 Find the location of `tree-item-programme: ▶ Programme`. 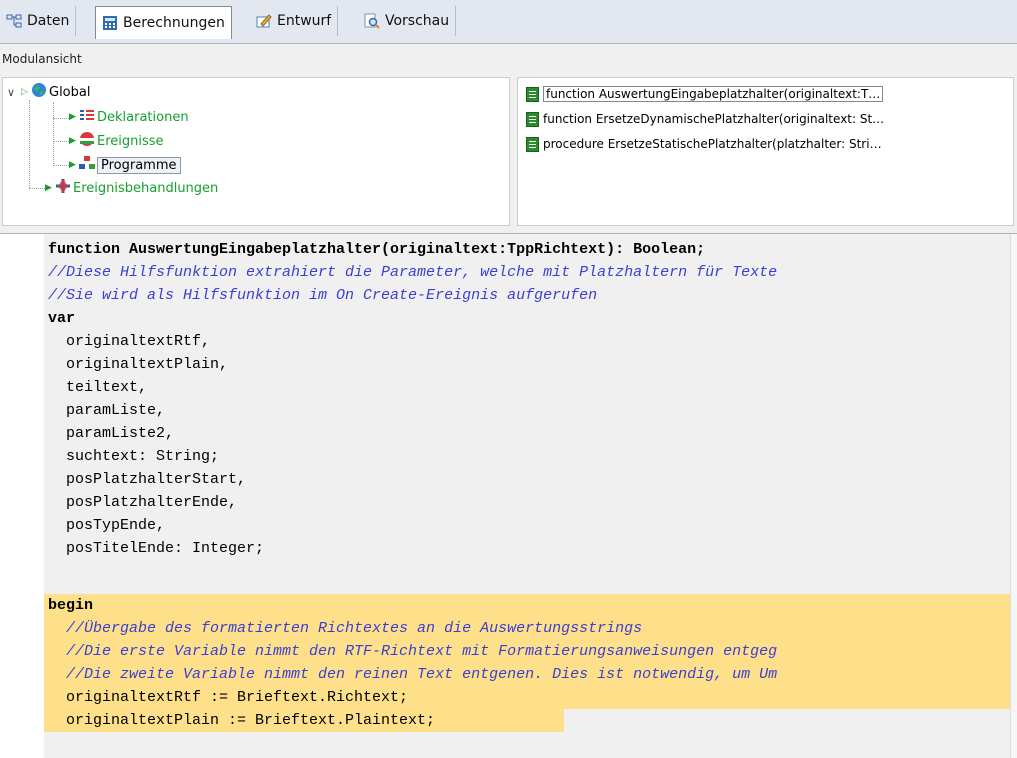

tree-item-programme: ▶ Programme is located at coordinates (125, 165).